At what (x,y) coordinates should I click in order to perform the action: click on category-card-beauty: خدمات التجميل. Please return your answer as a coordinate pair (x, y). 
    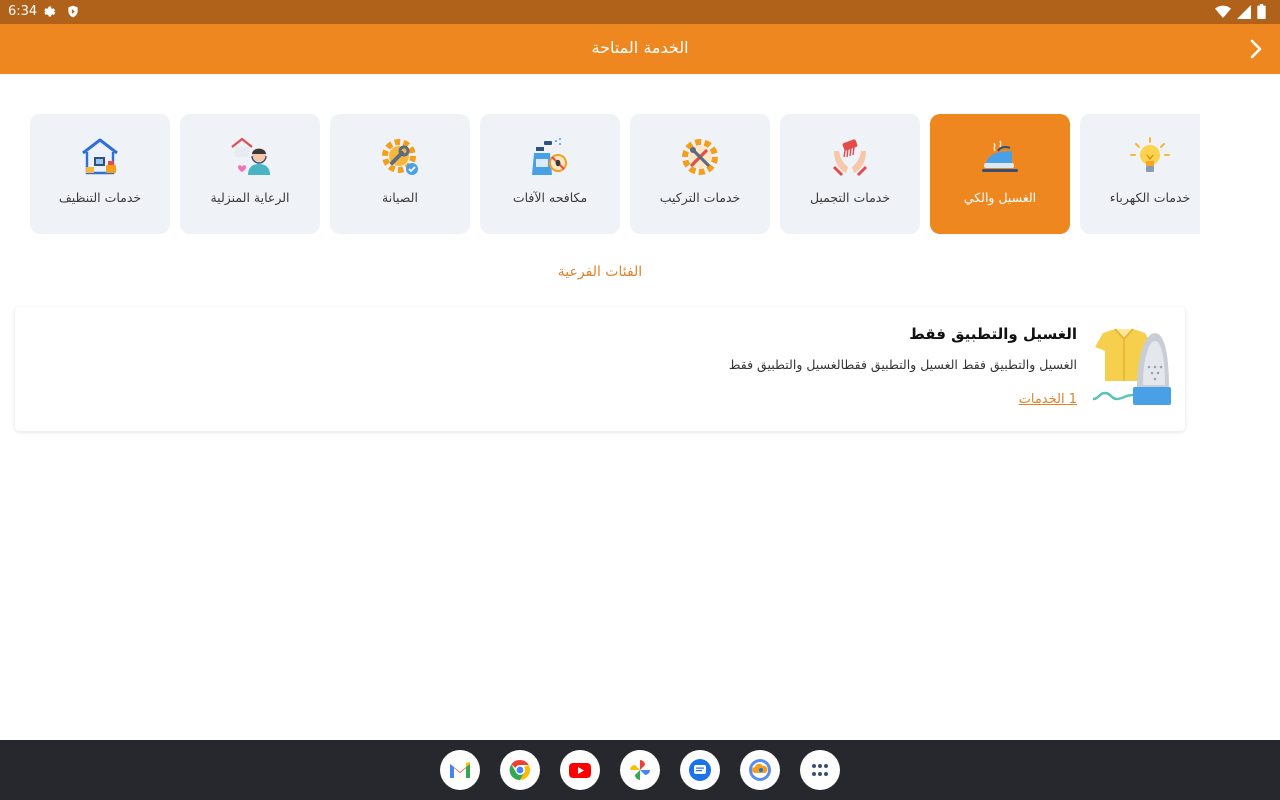
    Looking at the image, I should click on (850, 174).